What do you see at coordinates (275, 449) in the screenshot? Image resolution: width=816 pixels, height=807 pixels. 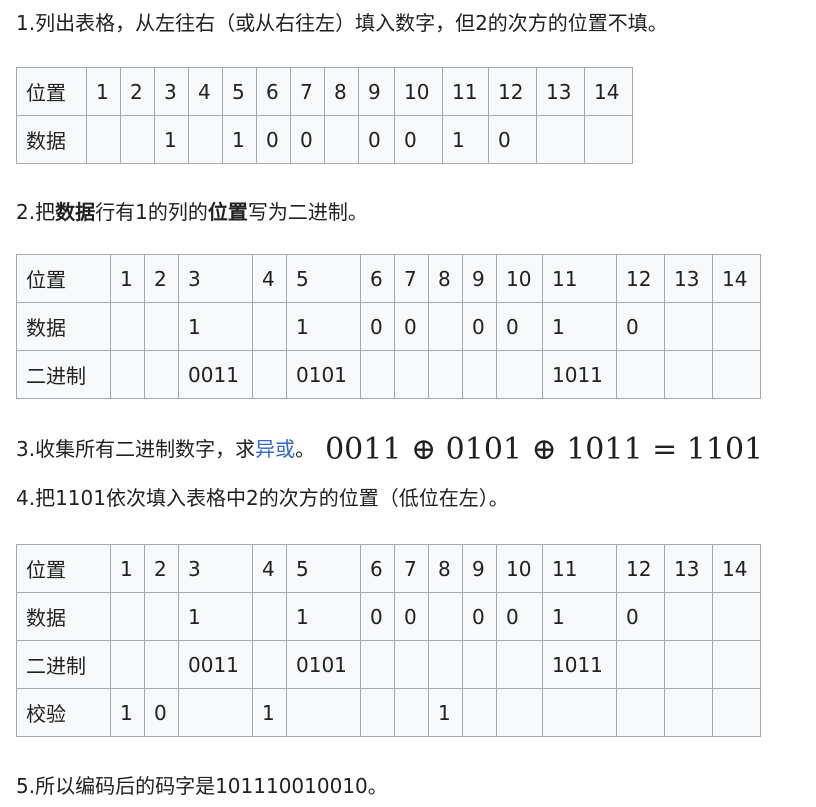 I see `xor-link: 异或` at bounding box center [275, 449].